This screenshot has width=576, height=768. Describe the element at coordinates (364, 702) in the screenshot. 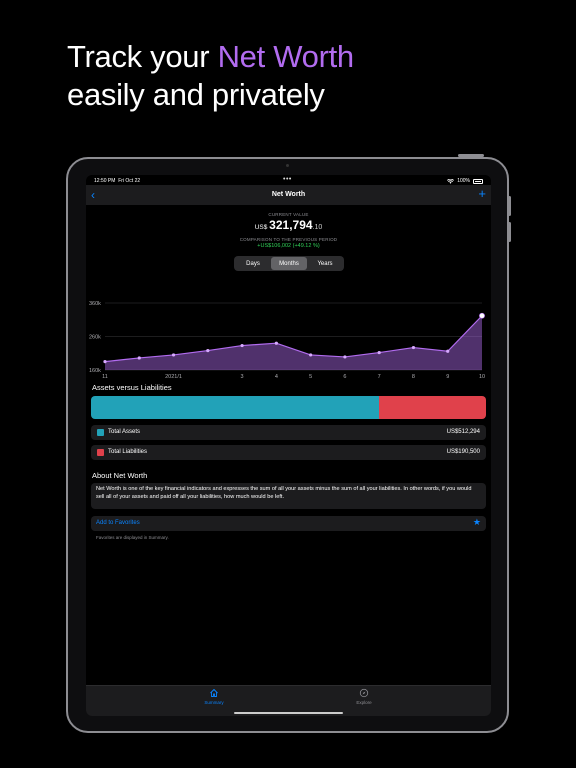

I see `tab-explore-label: Explore` at that location.